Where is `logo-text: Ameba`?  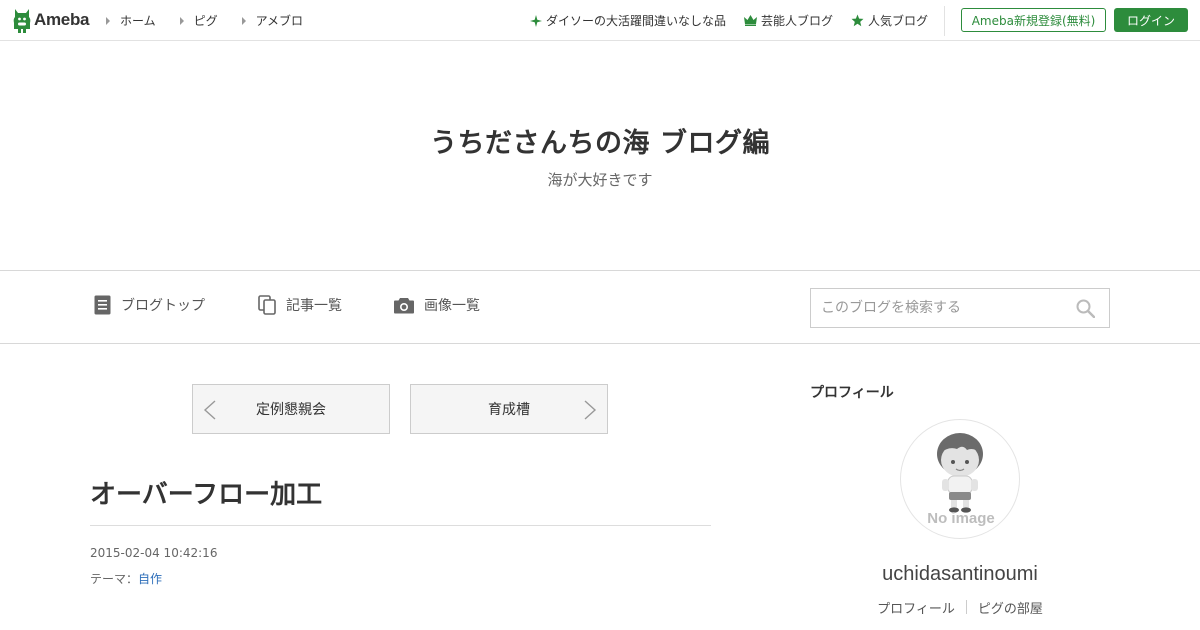 logo-text: Ameba is located at coordinates (62, 19).